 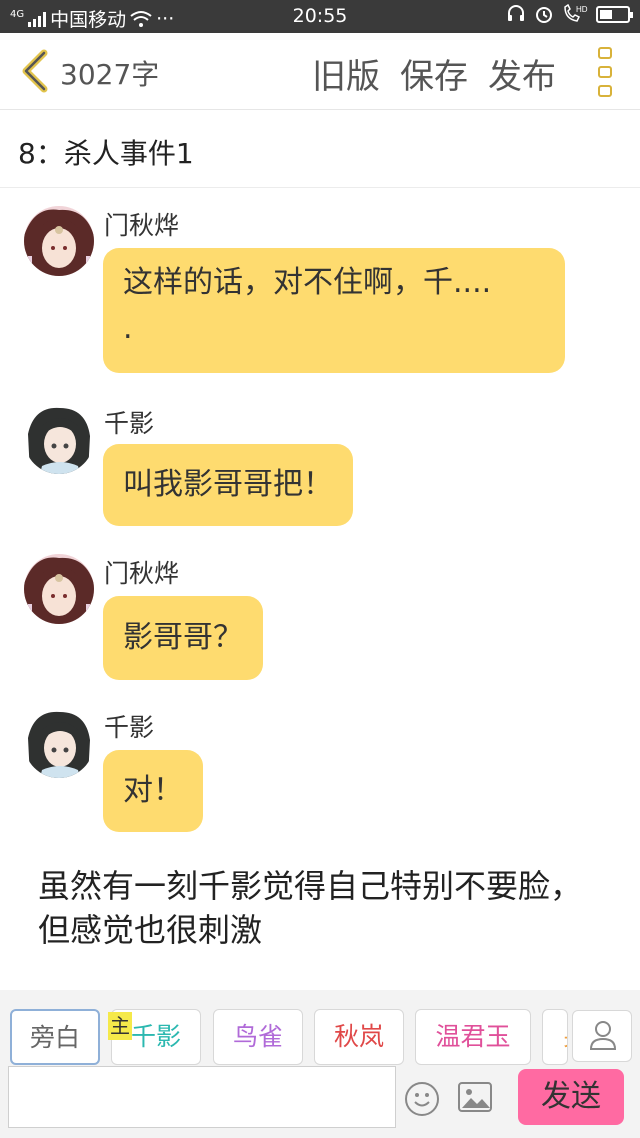 I want to click on send-button: 发送, so click(x=571, y=1097).